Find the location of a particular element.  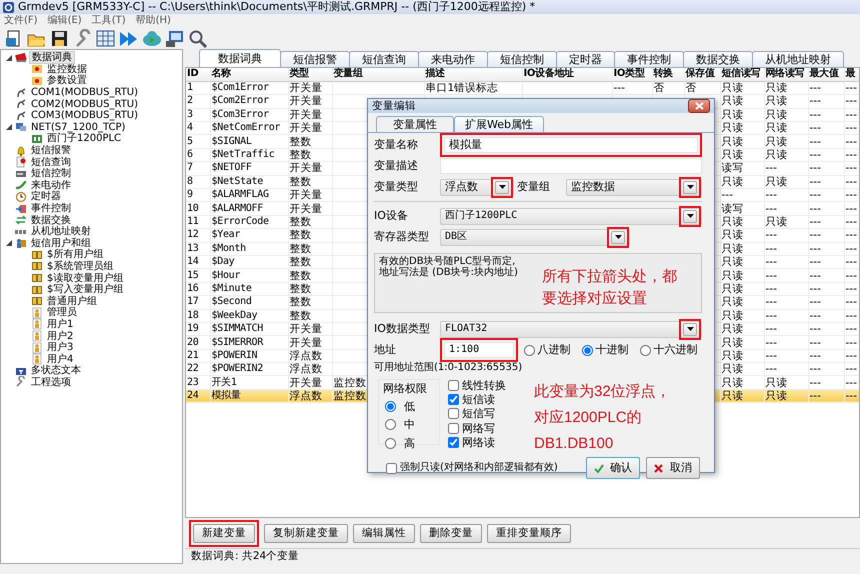

search-icon is located at coordinates (197, 38).